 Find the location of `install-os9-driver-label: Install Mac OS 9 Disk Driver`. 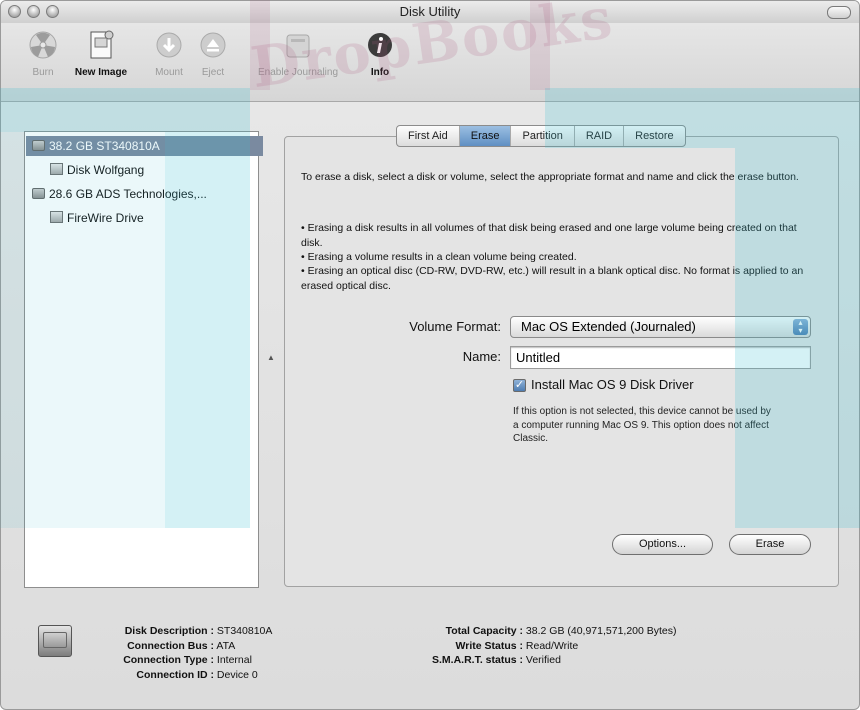

install-os9-driver-label: Install Mac OS 9 Disk Driver is located at coordinates (612, 384).